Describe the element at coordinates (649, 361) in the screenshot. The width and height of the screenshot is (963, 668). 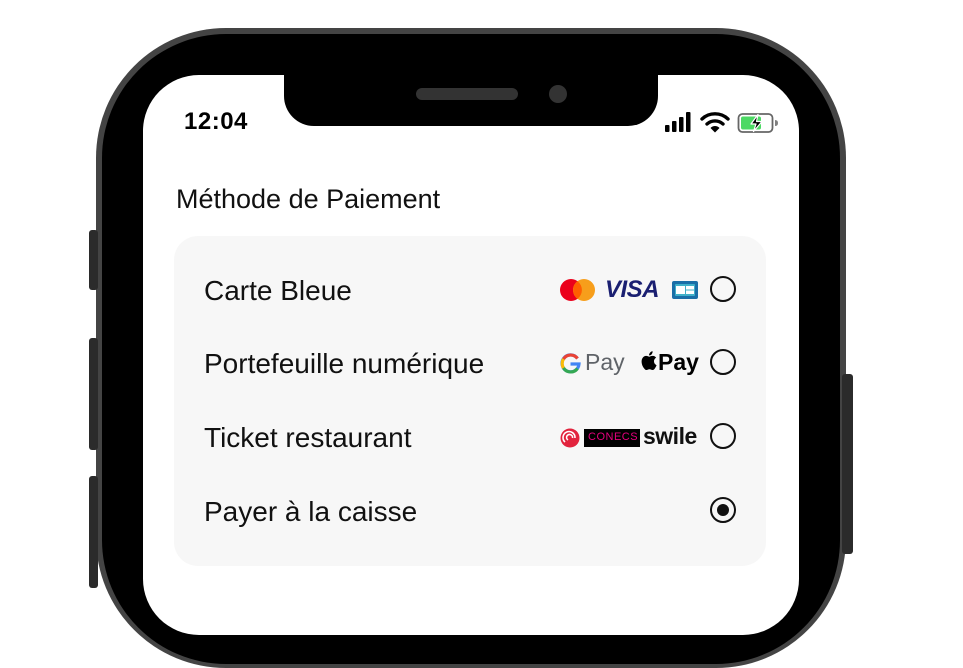
I see `apple-icon` at that location.